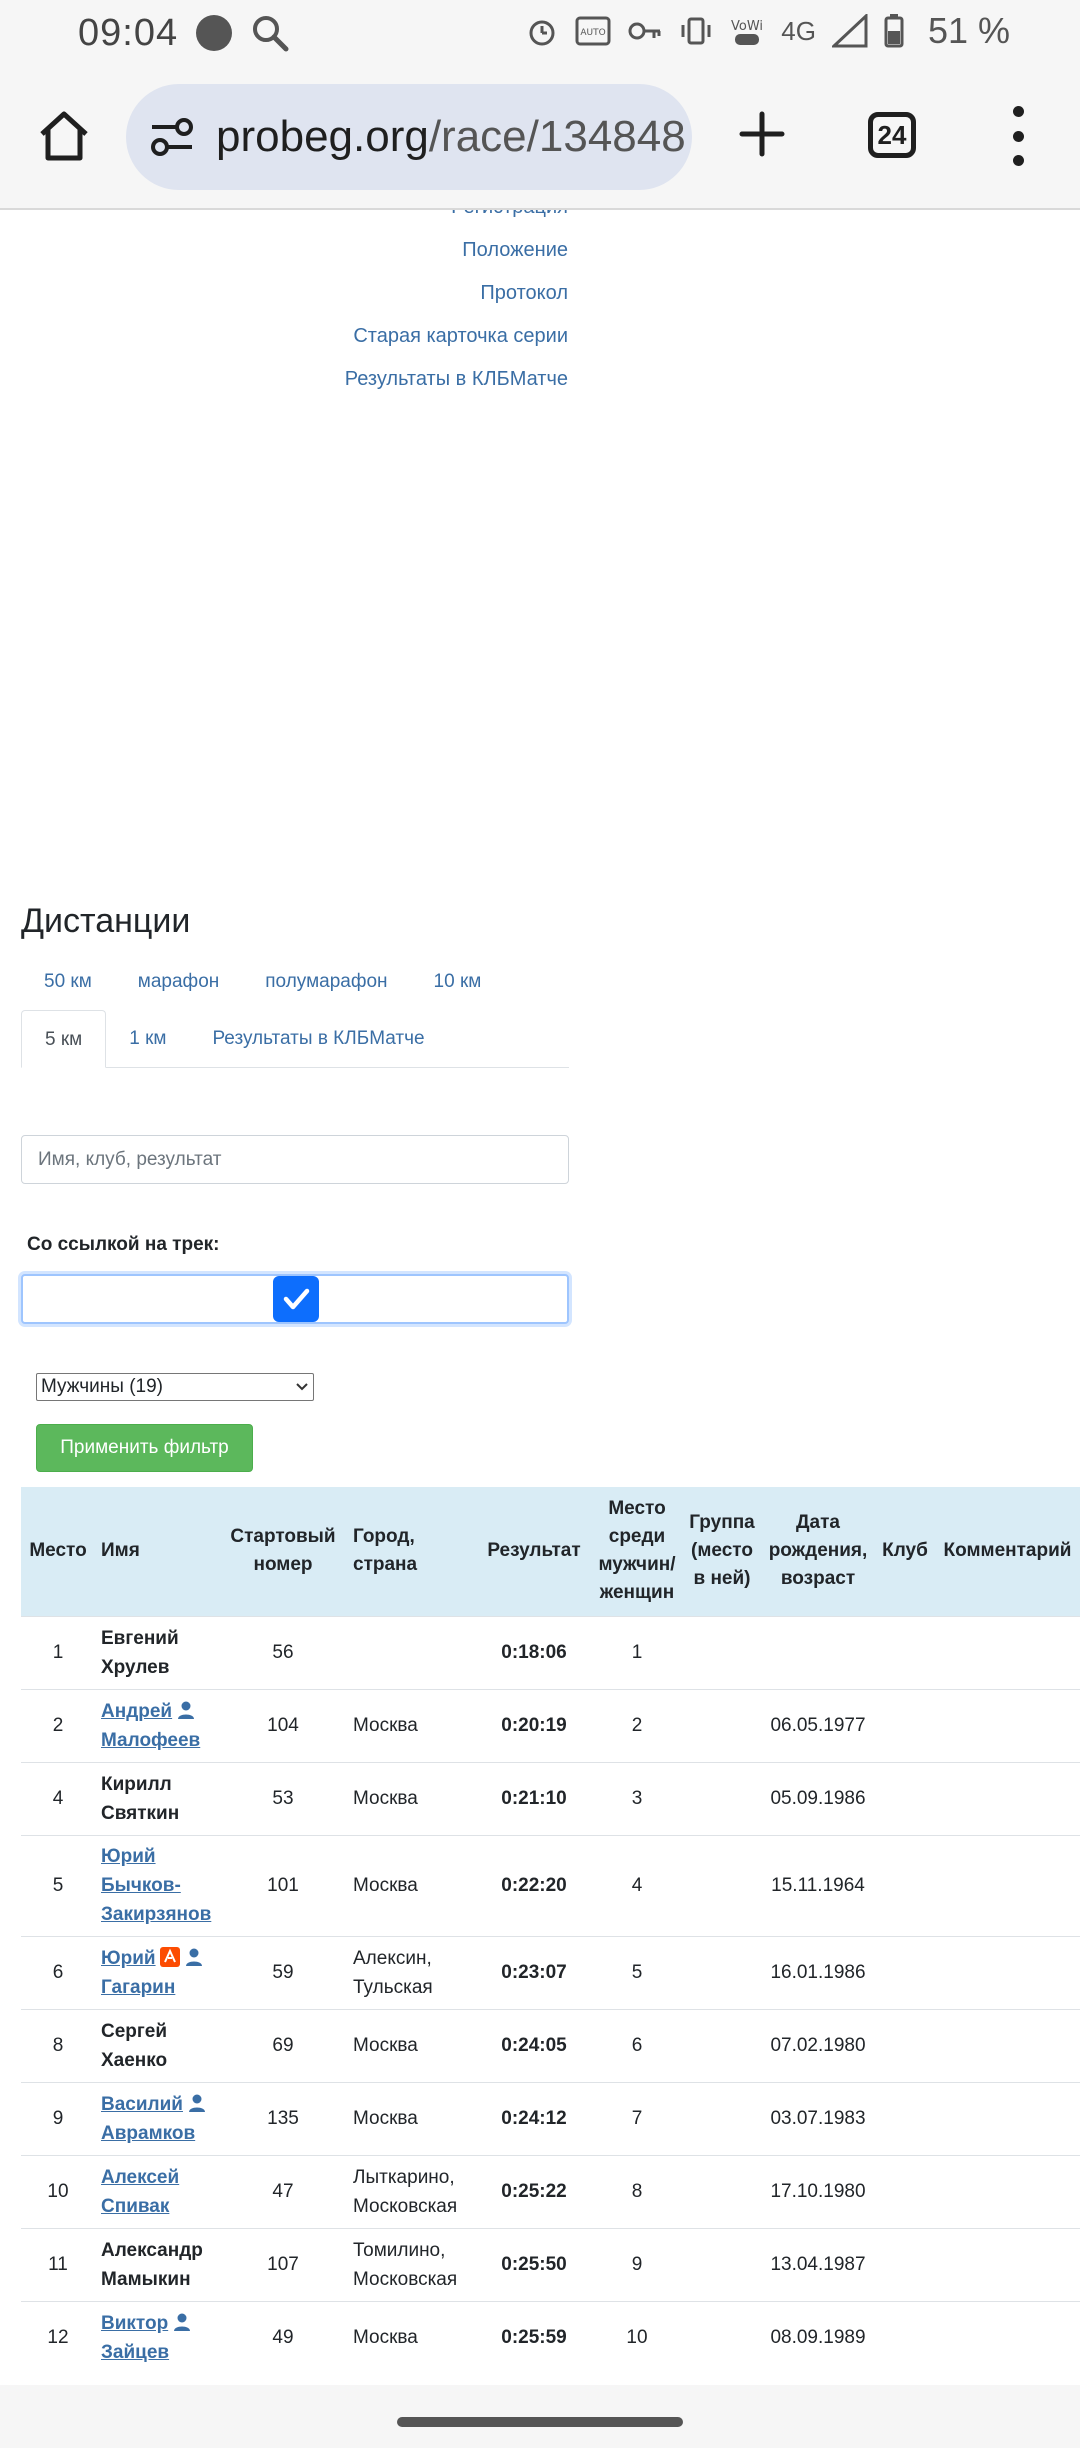 The width and height of the screenshot is (1080, 2448). Describe the element at coordinates (637, 1885) in the screenshot. I see `cell-gender-place: 4` at that location.